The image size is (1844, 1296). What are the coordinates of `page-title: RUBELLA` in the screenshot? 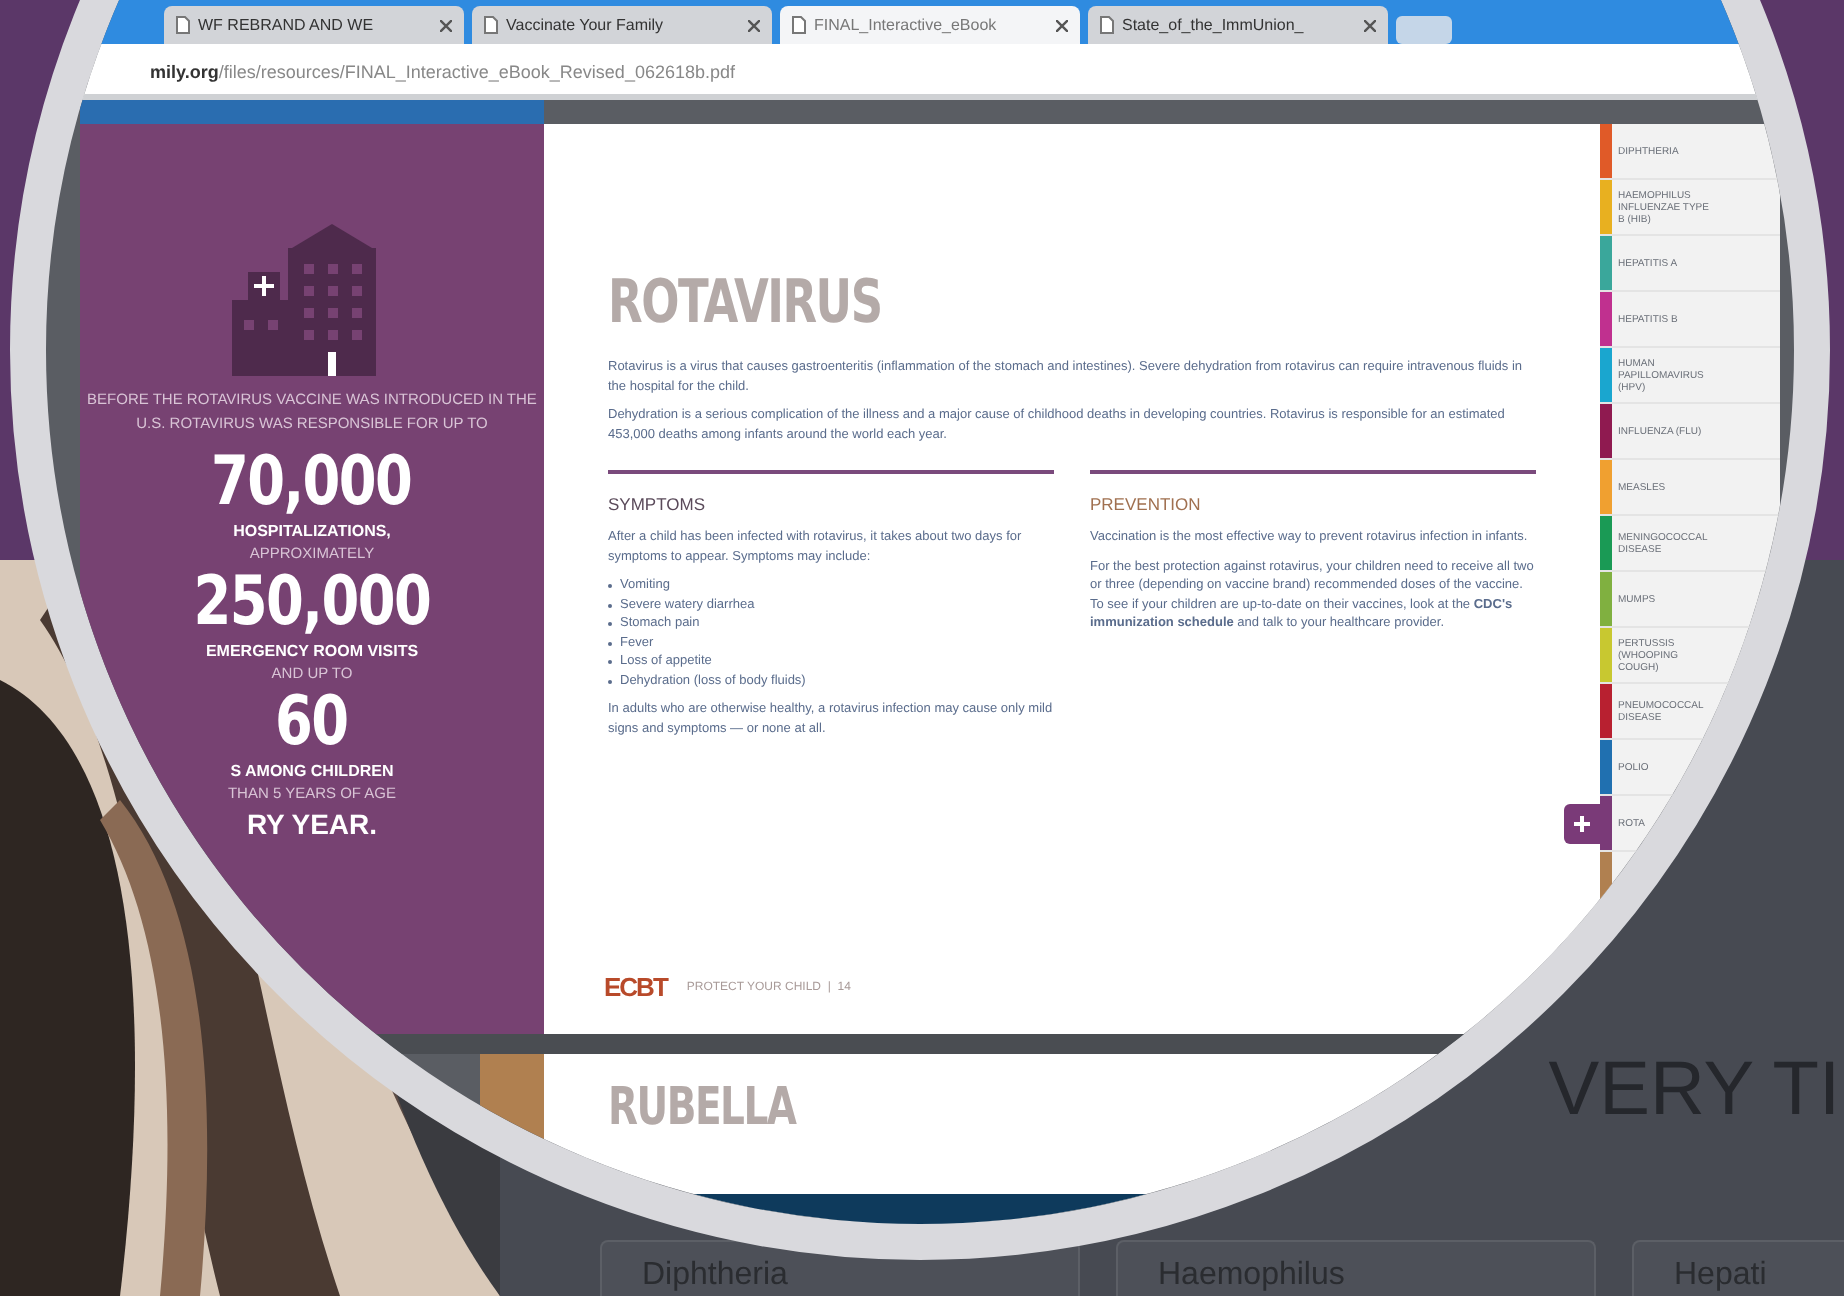 It's located at (703, 1108).